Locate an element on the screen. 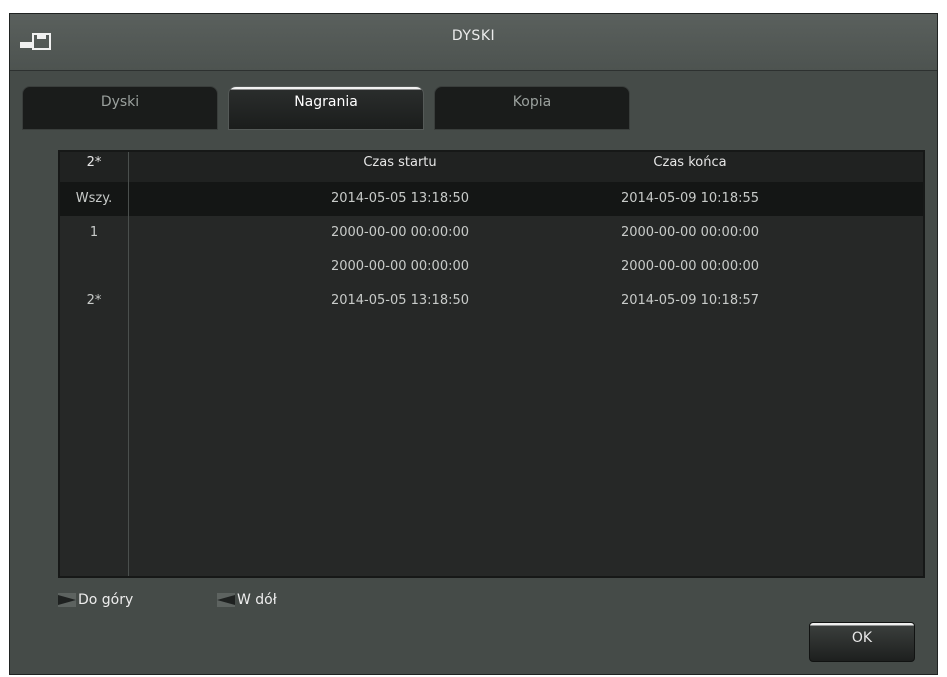 This screenshot has height=677, width=947. page-down-button: W dół is located at coordinates (247, 605).